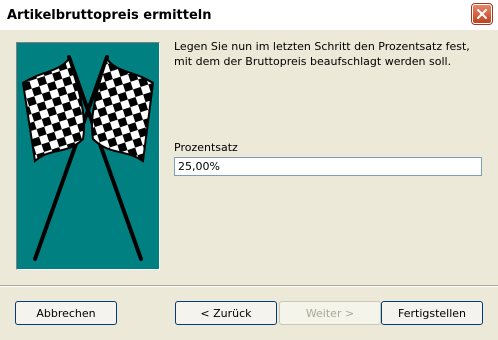 This screenshot has width=498, height=340. Describe the element at coordinates (109, 15) in the screenshot. I see `window-title: Artikelbruttopreis ermitteln` at that location.